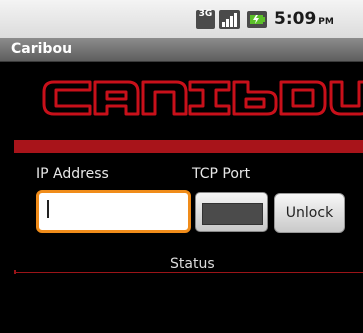  What do you see at coordinates (42, 49) in the screenshot?
I see `app-title: Caribou` at bounding box center [42, 49].